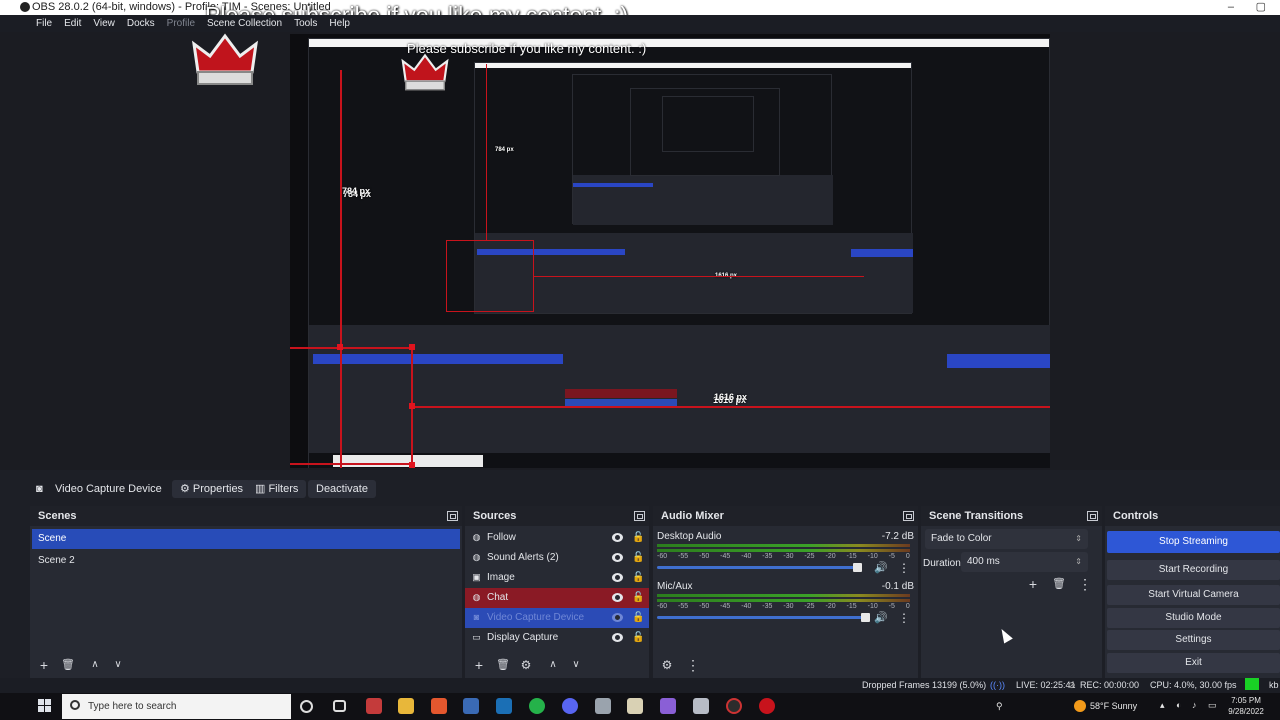  Describe the element at coordinates (339, 706) in the screenshot. I see `task-view-icon` at that location.